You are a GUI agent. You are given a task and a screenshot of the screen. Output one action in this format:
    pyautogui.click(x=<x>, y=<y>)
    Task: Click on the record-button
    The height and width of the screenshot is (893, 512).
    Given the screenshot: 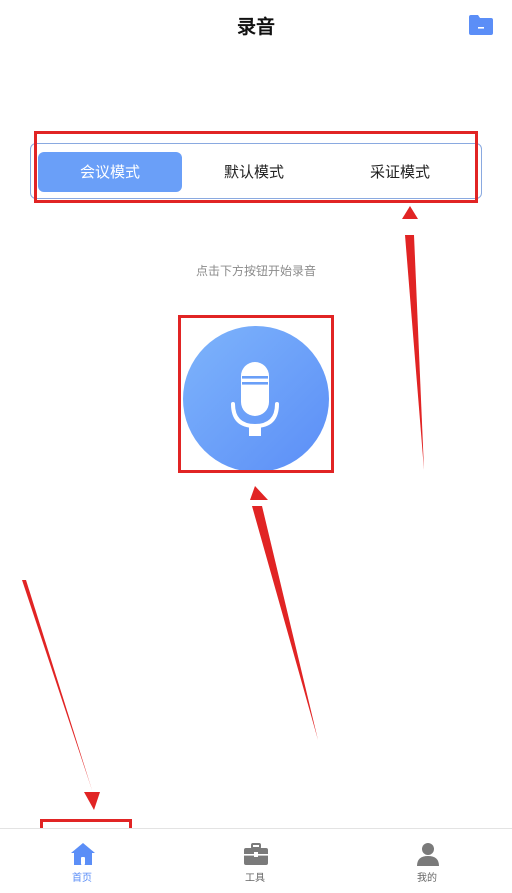 What is the action you would take?
    pyautogui.click(x=256, y=399)
    